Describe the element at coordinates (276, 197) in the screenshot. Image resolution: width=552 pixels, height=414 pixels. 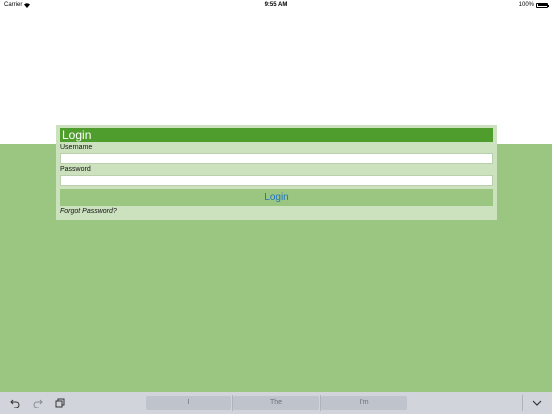
I see `login-button: Login` at that location.